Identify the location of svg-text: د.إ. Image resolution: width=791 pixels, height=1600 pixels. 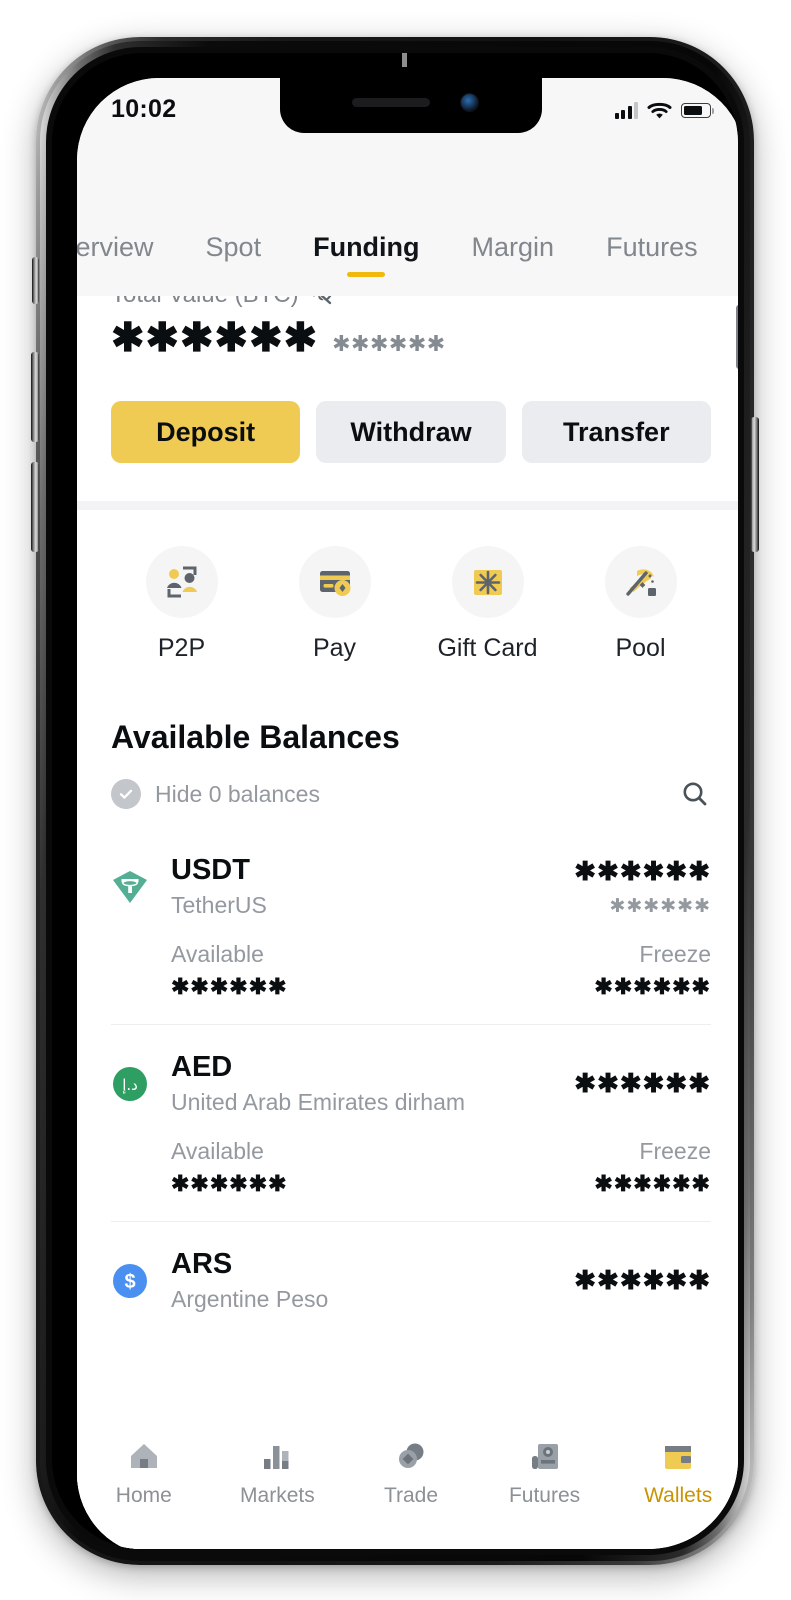
(130, 1085).